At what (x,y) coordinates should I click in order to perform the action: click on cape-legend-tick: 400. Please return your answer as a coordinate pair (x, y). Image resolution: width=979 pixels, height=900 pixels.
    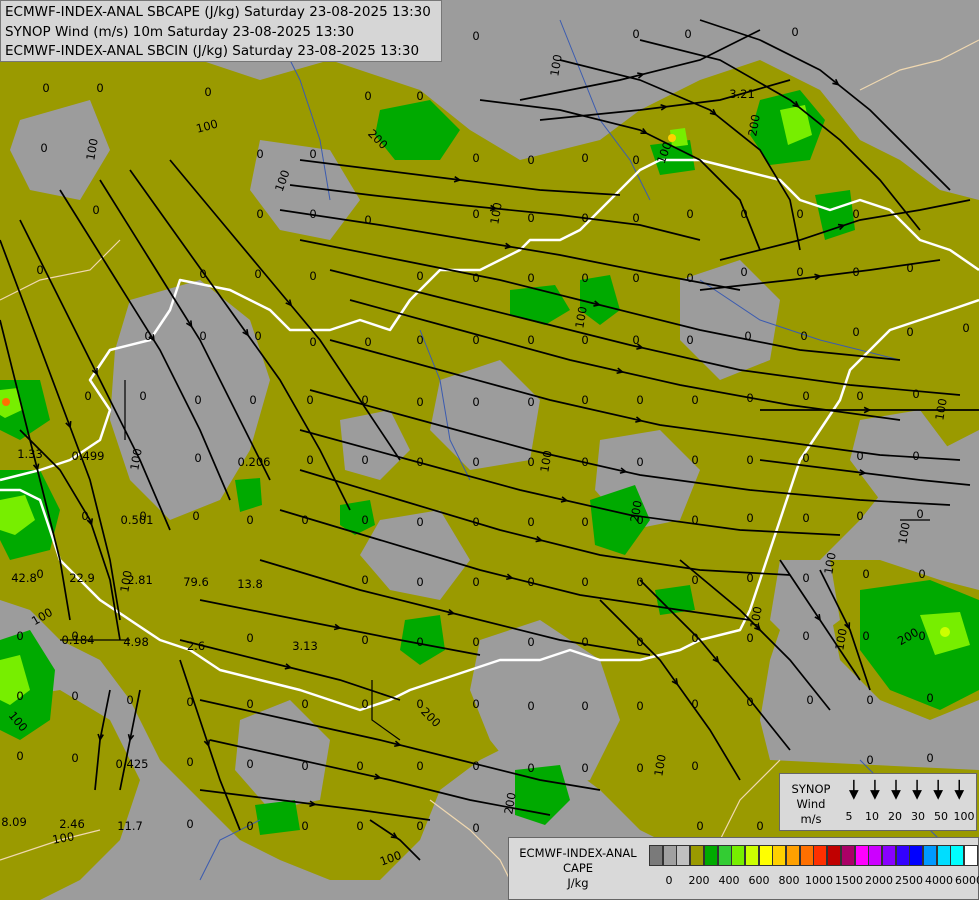
    Looking at the image, I should click on (729, 880).